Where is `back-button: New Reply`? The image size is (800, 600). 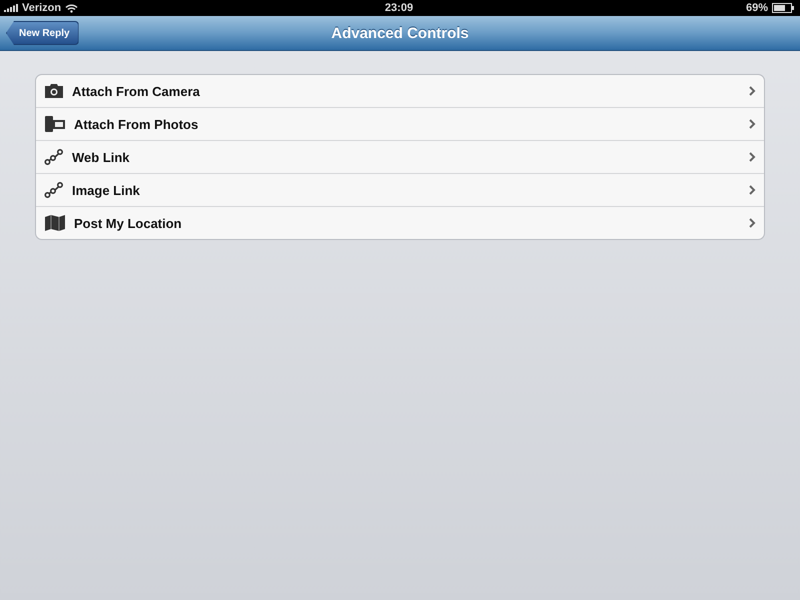
back-button: New Reply is located at coordinates (42, 33).